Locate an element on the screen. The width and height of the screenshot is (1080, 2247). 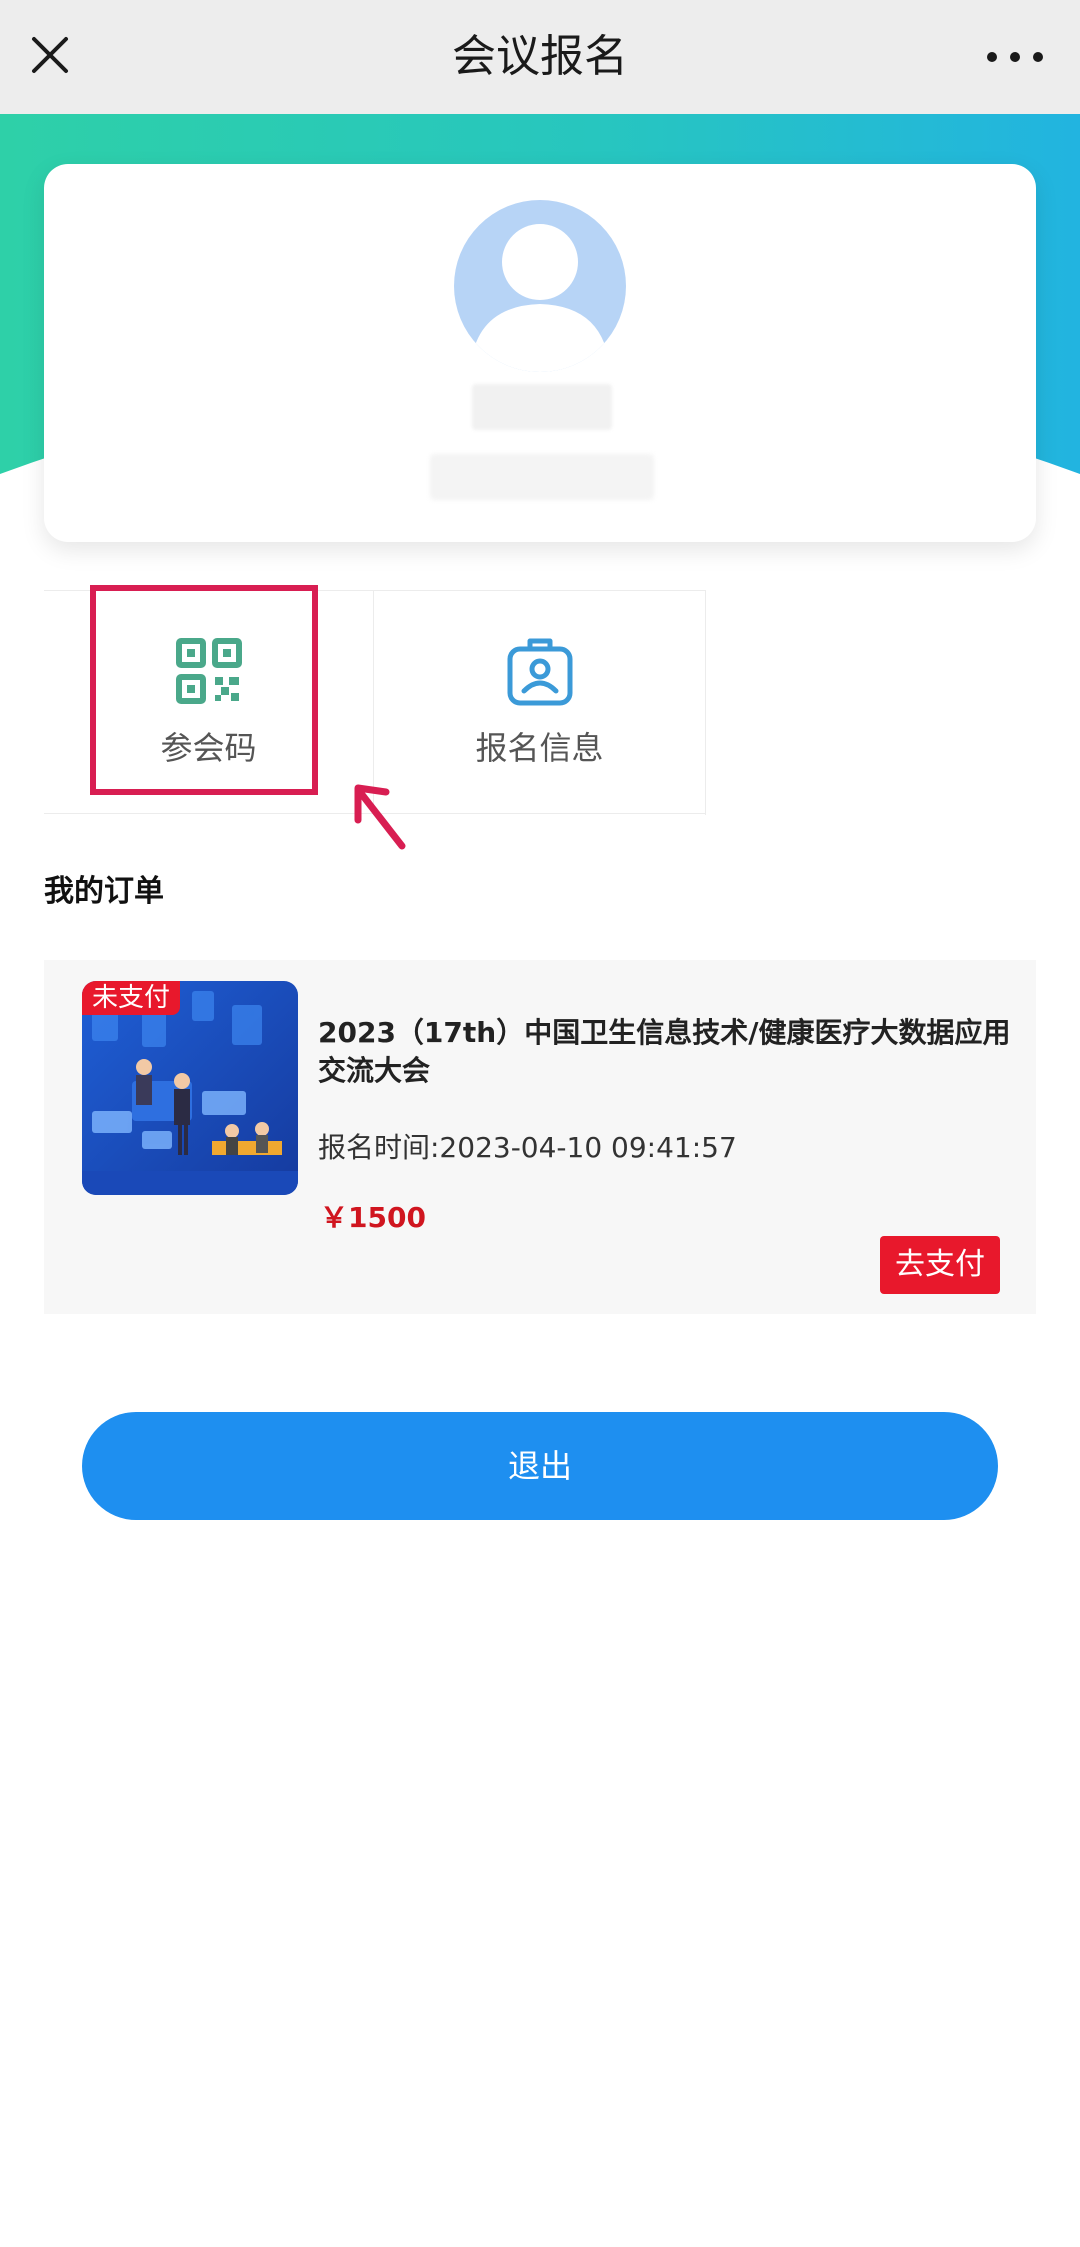
tile-label: 报名信息 is located at coordinates (539, 748).